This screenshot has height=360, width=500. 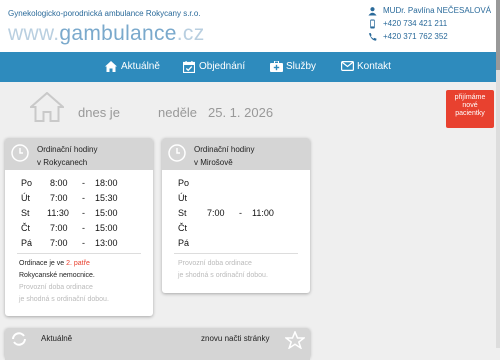 What do you see at coordinates (374, 66) in the screenshot?
I see `nav-label: Kontakt` at bounding box center [374, 66].